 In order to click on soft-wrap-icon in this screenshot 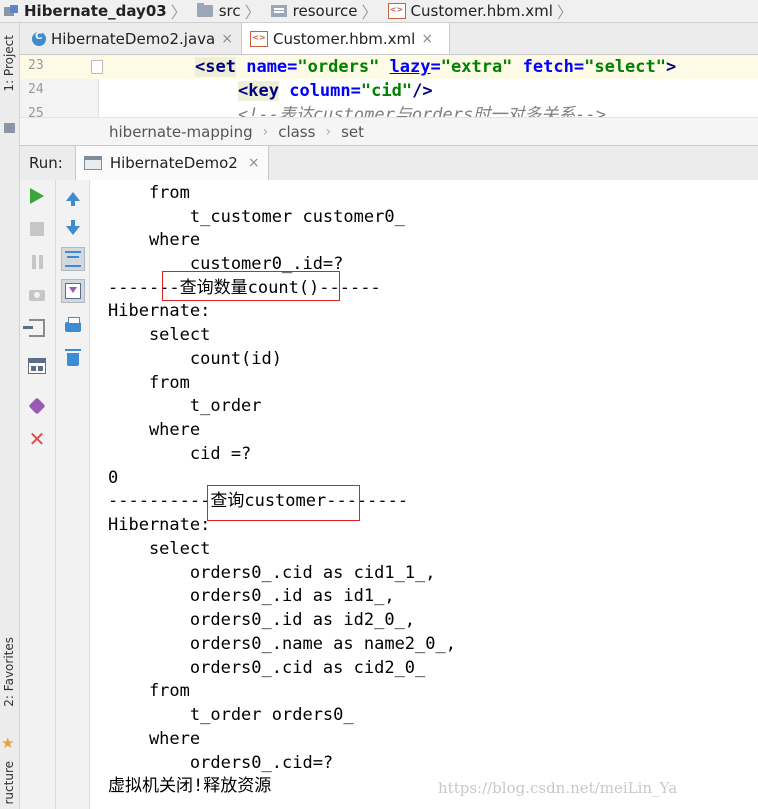, I will do `click(73, 259)`.